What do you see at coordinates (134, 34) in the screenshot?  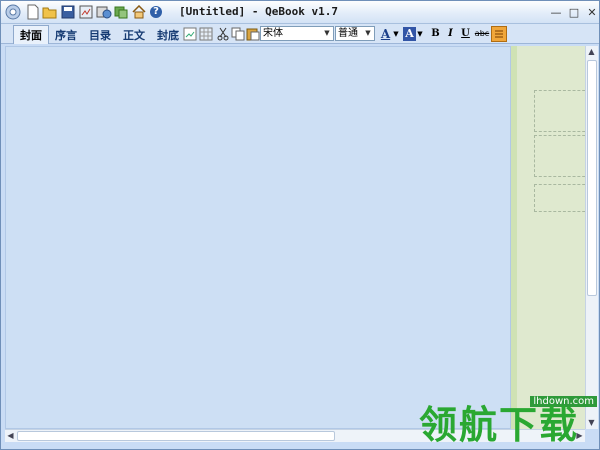 I see `tab-body: 正文` at bounding box center [134, 34].